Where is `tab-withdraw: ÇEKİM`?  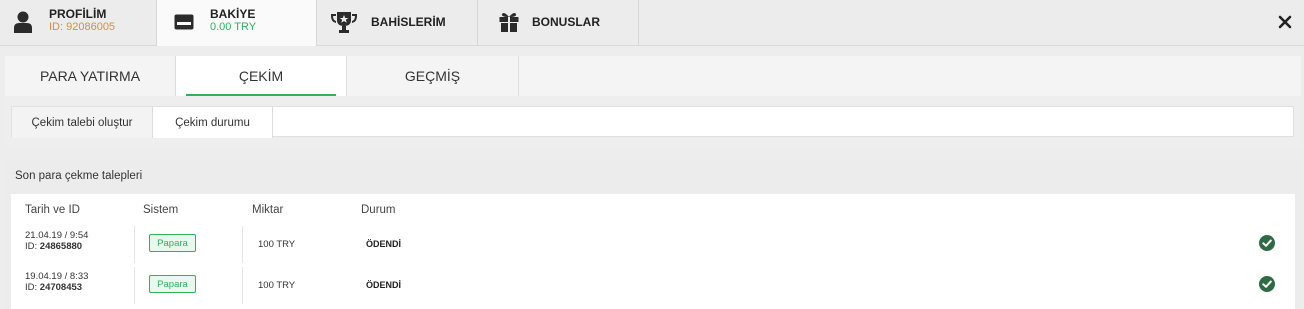 tab-withdraw: ÇEKİM is located at coordinates (261, 76).